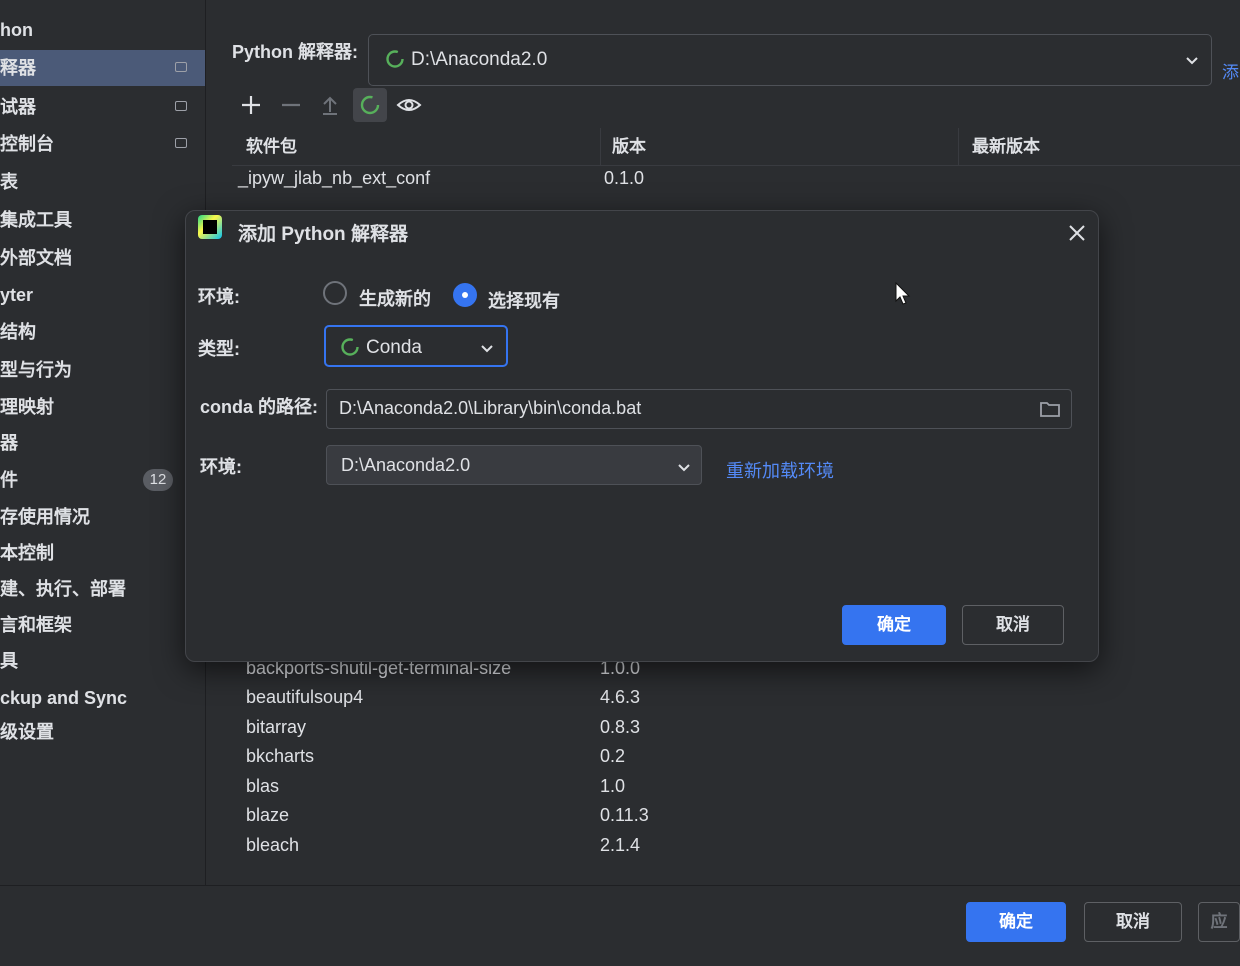  Describe the element at coordinates (219, 349) in the screenshot. I see `type-label: 类型:` at that location.